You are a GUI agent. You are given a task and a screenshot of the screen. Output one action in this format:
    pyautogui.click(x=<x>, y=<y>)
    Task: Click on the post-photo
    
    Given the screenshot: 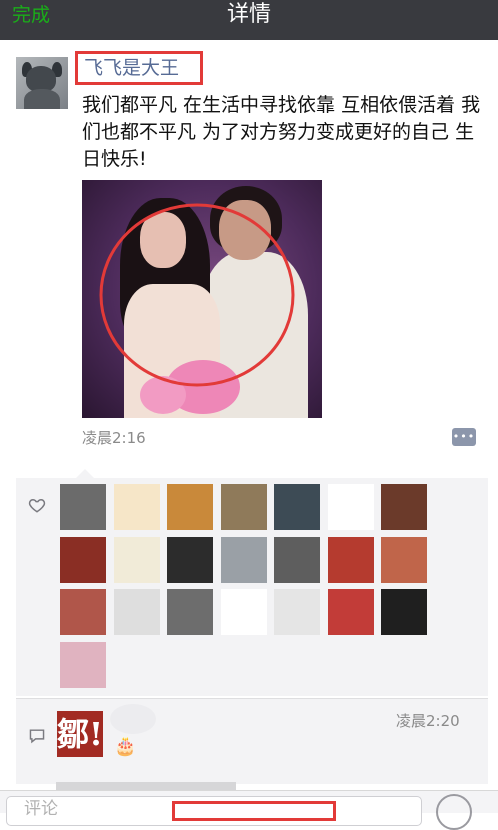 What is the action you would take?
    pyautogui.click(x=202, y=299)
    